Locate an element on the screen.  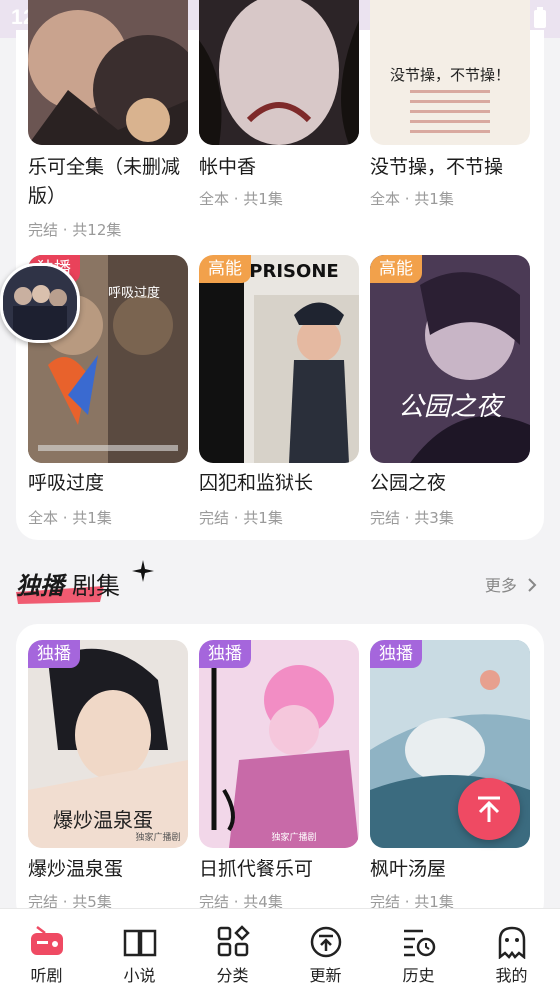
drama-cover: 独家广播剧 独播 is located at coordinates (279, 744).